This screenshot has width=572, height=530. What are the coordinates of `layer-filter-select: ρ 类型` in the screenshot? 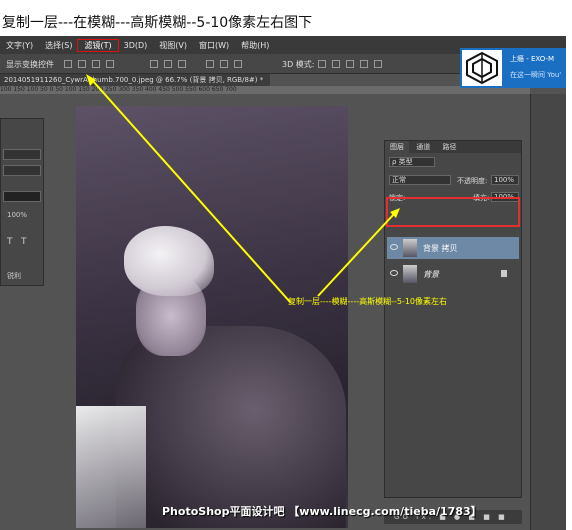 It's located at (412, 162).